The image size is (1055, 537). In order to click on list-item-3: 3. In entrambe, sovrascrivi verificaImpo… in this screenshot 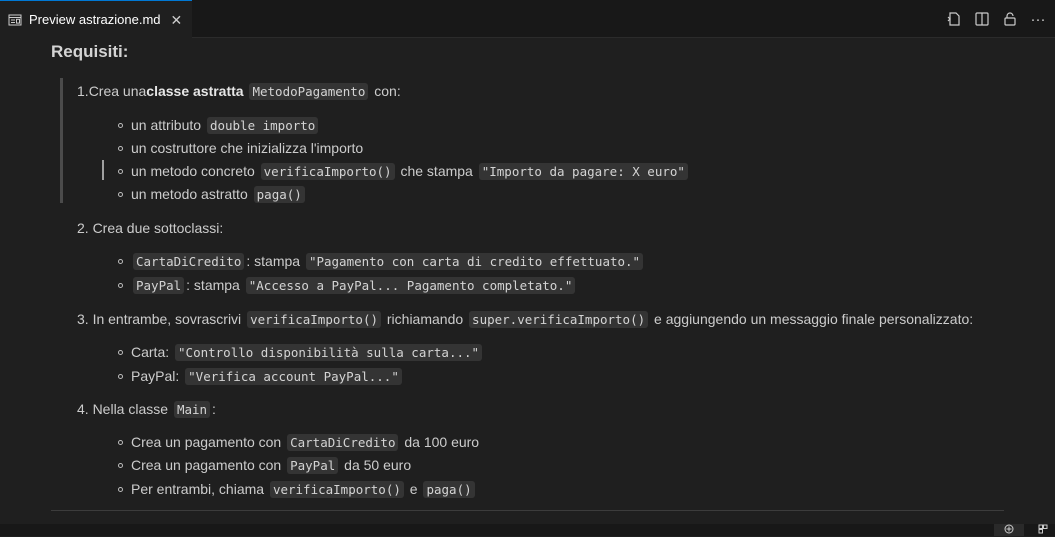, I will do `click(525, 319)`.